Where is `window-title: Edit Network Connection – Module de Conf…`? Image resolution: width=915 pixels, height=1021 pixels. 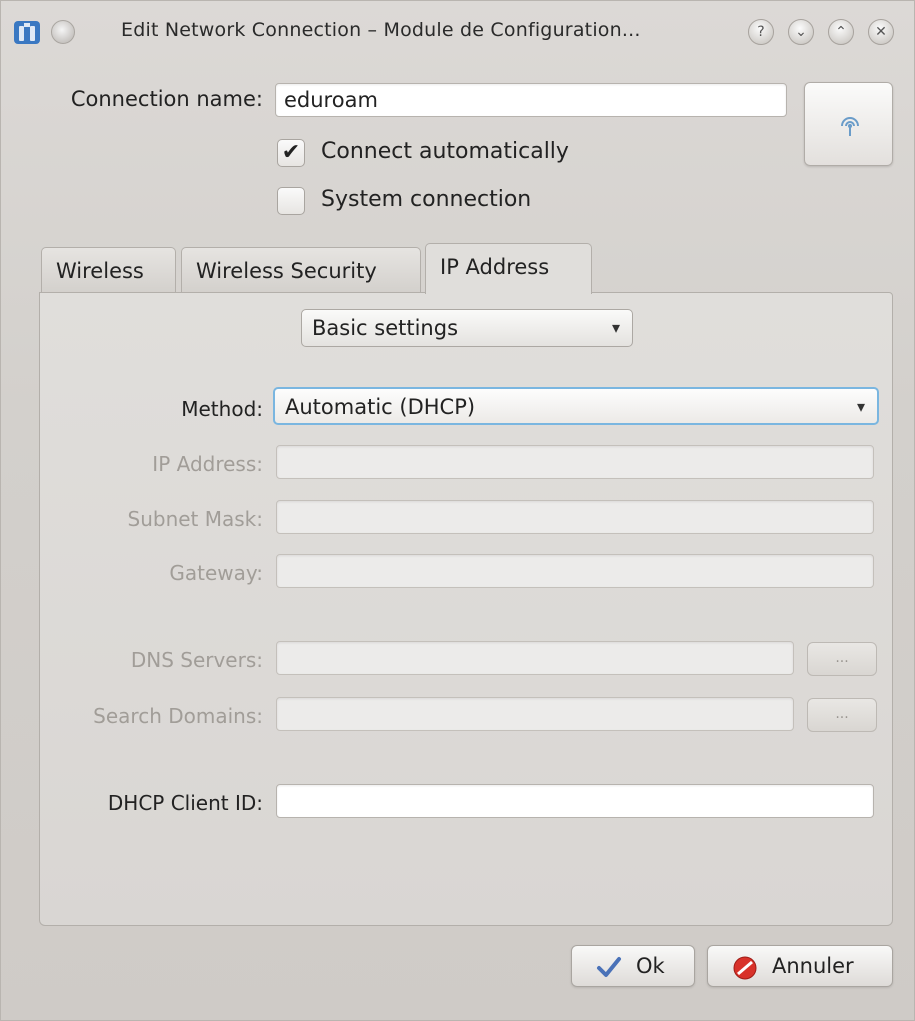 window-title: Edit Network Connection – Module de Conf… is located at coordinates (381, 30).